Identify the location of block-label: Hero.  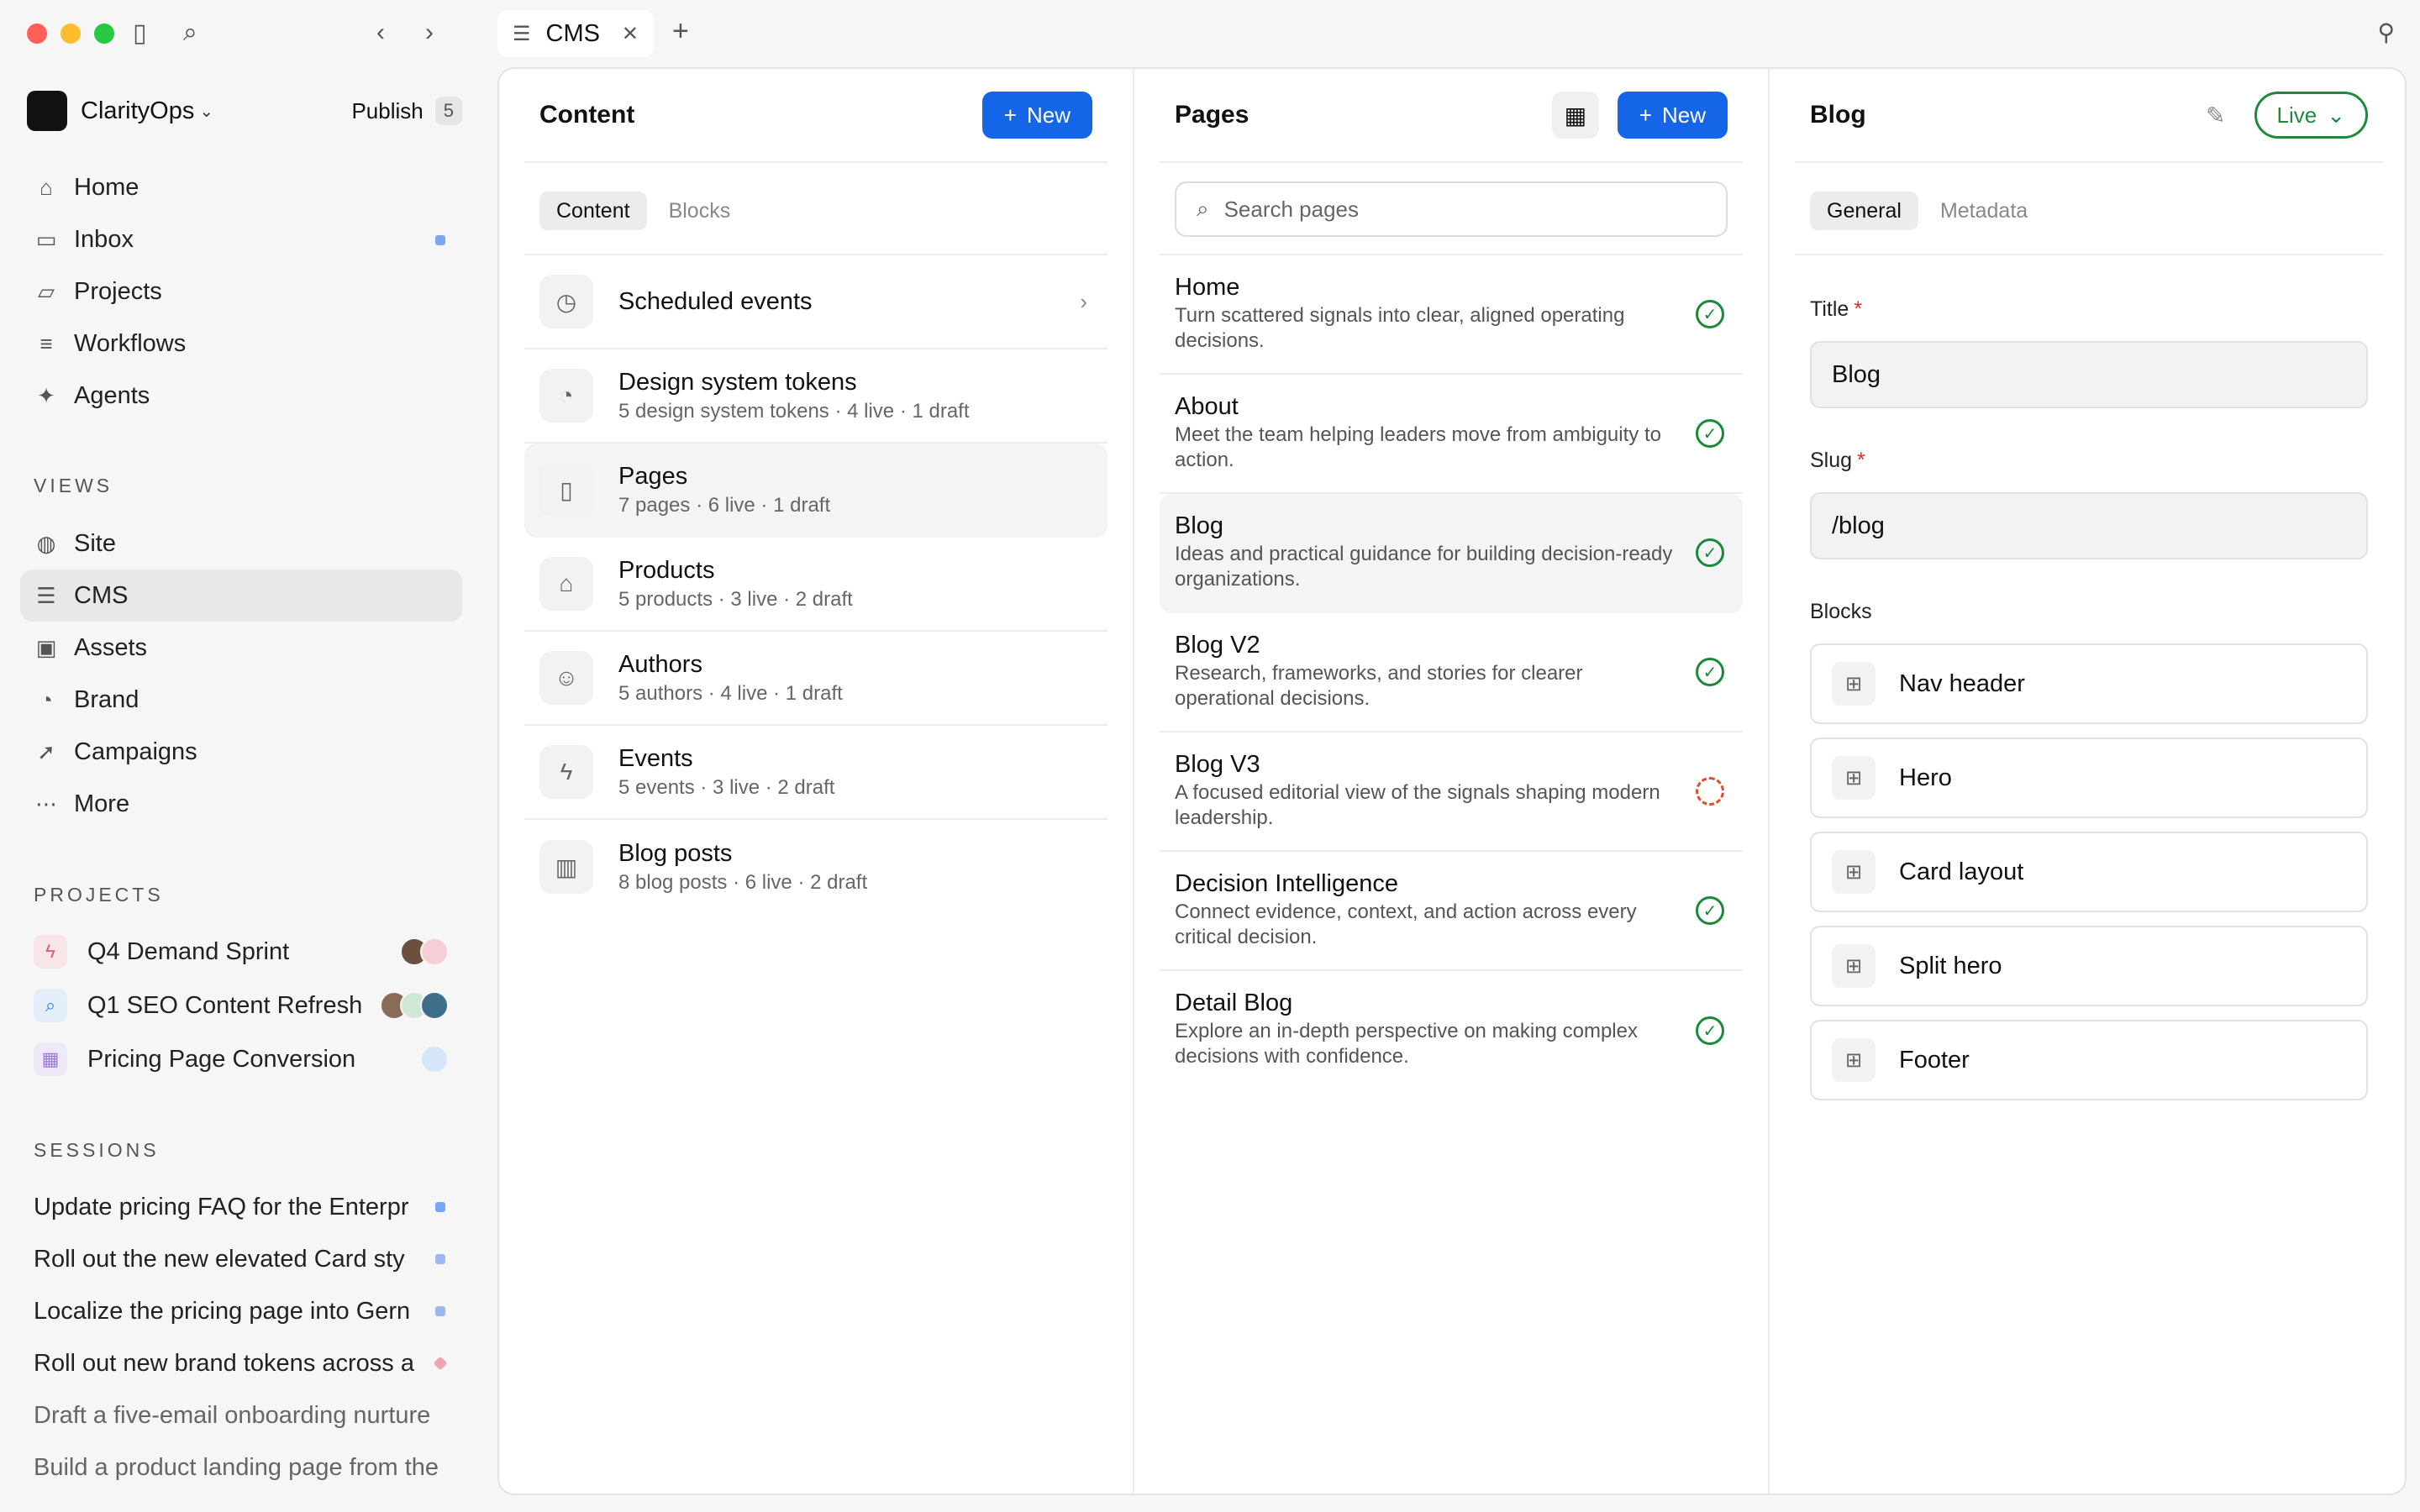
(1925, 777).